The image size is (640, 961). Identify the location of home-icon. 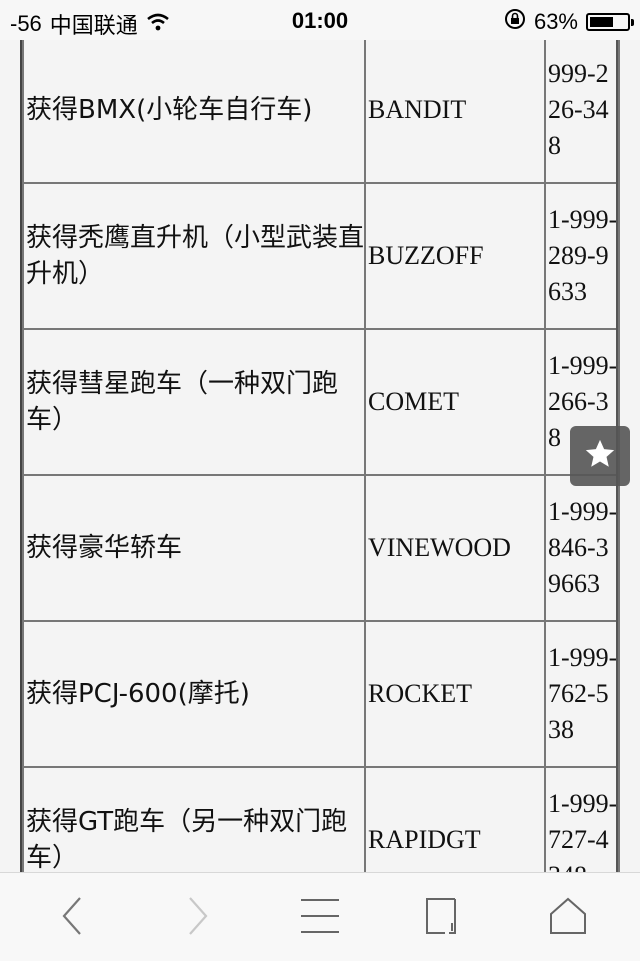
(568, 918).